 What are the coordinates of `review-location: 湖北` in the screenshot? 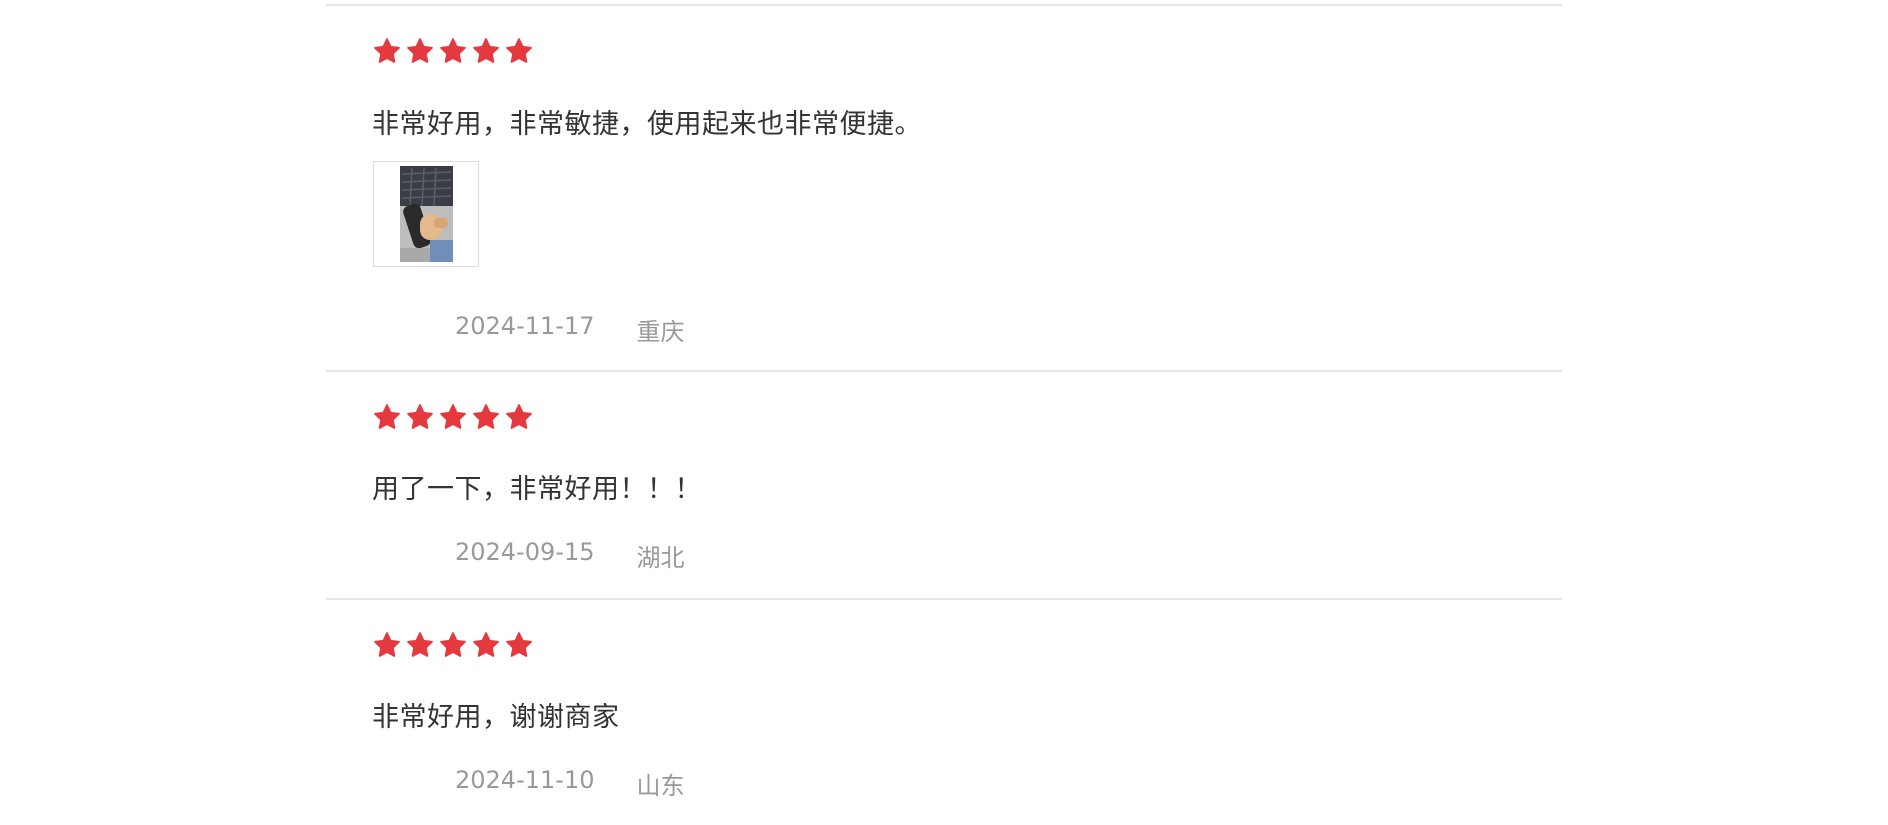 It's located at (660, 558).